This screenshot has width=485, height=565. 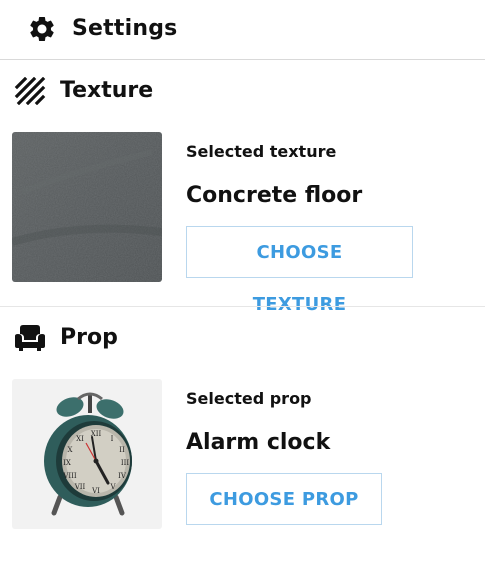 I want to click on svg-text: III, so click(x=125, y=463).